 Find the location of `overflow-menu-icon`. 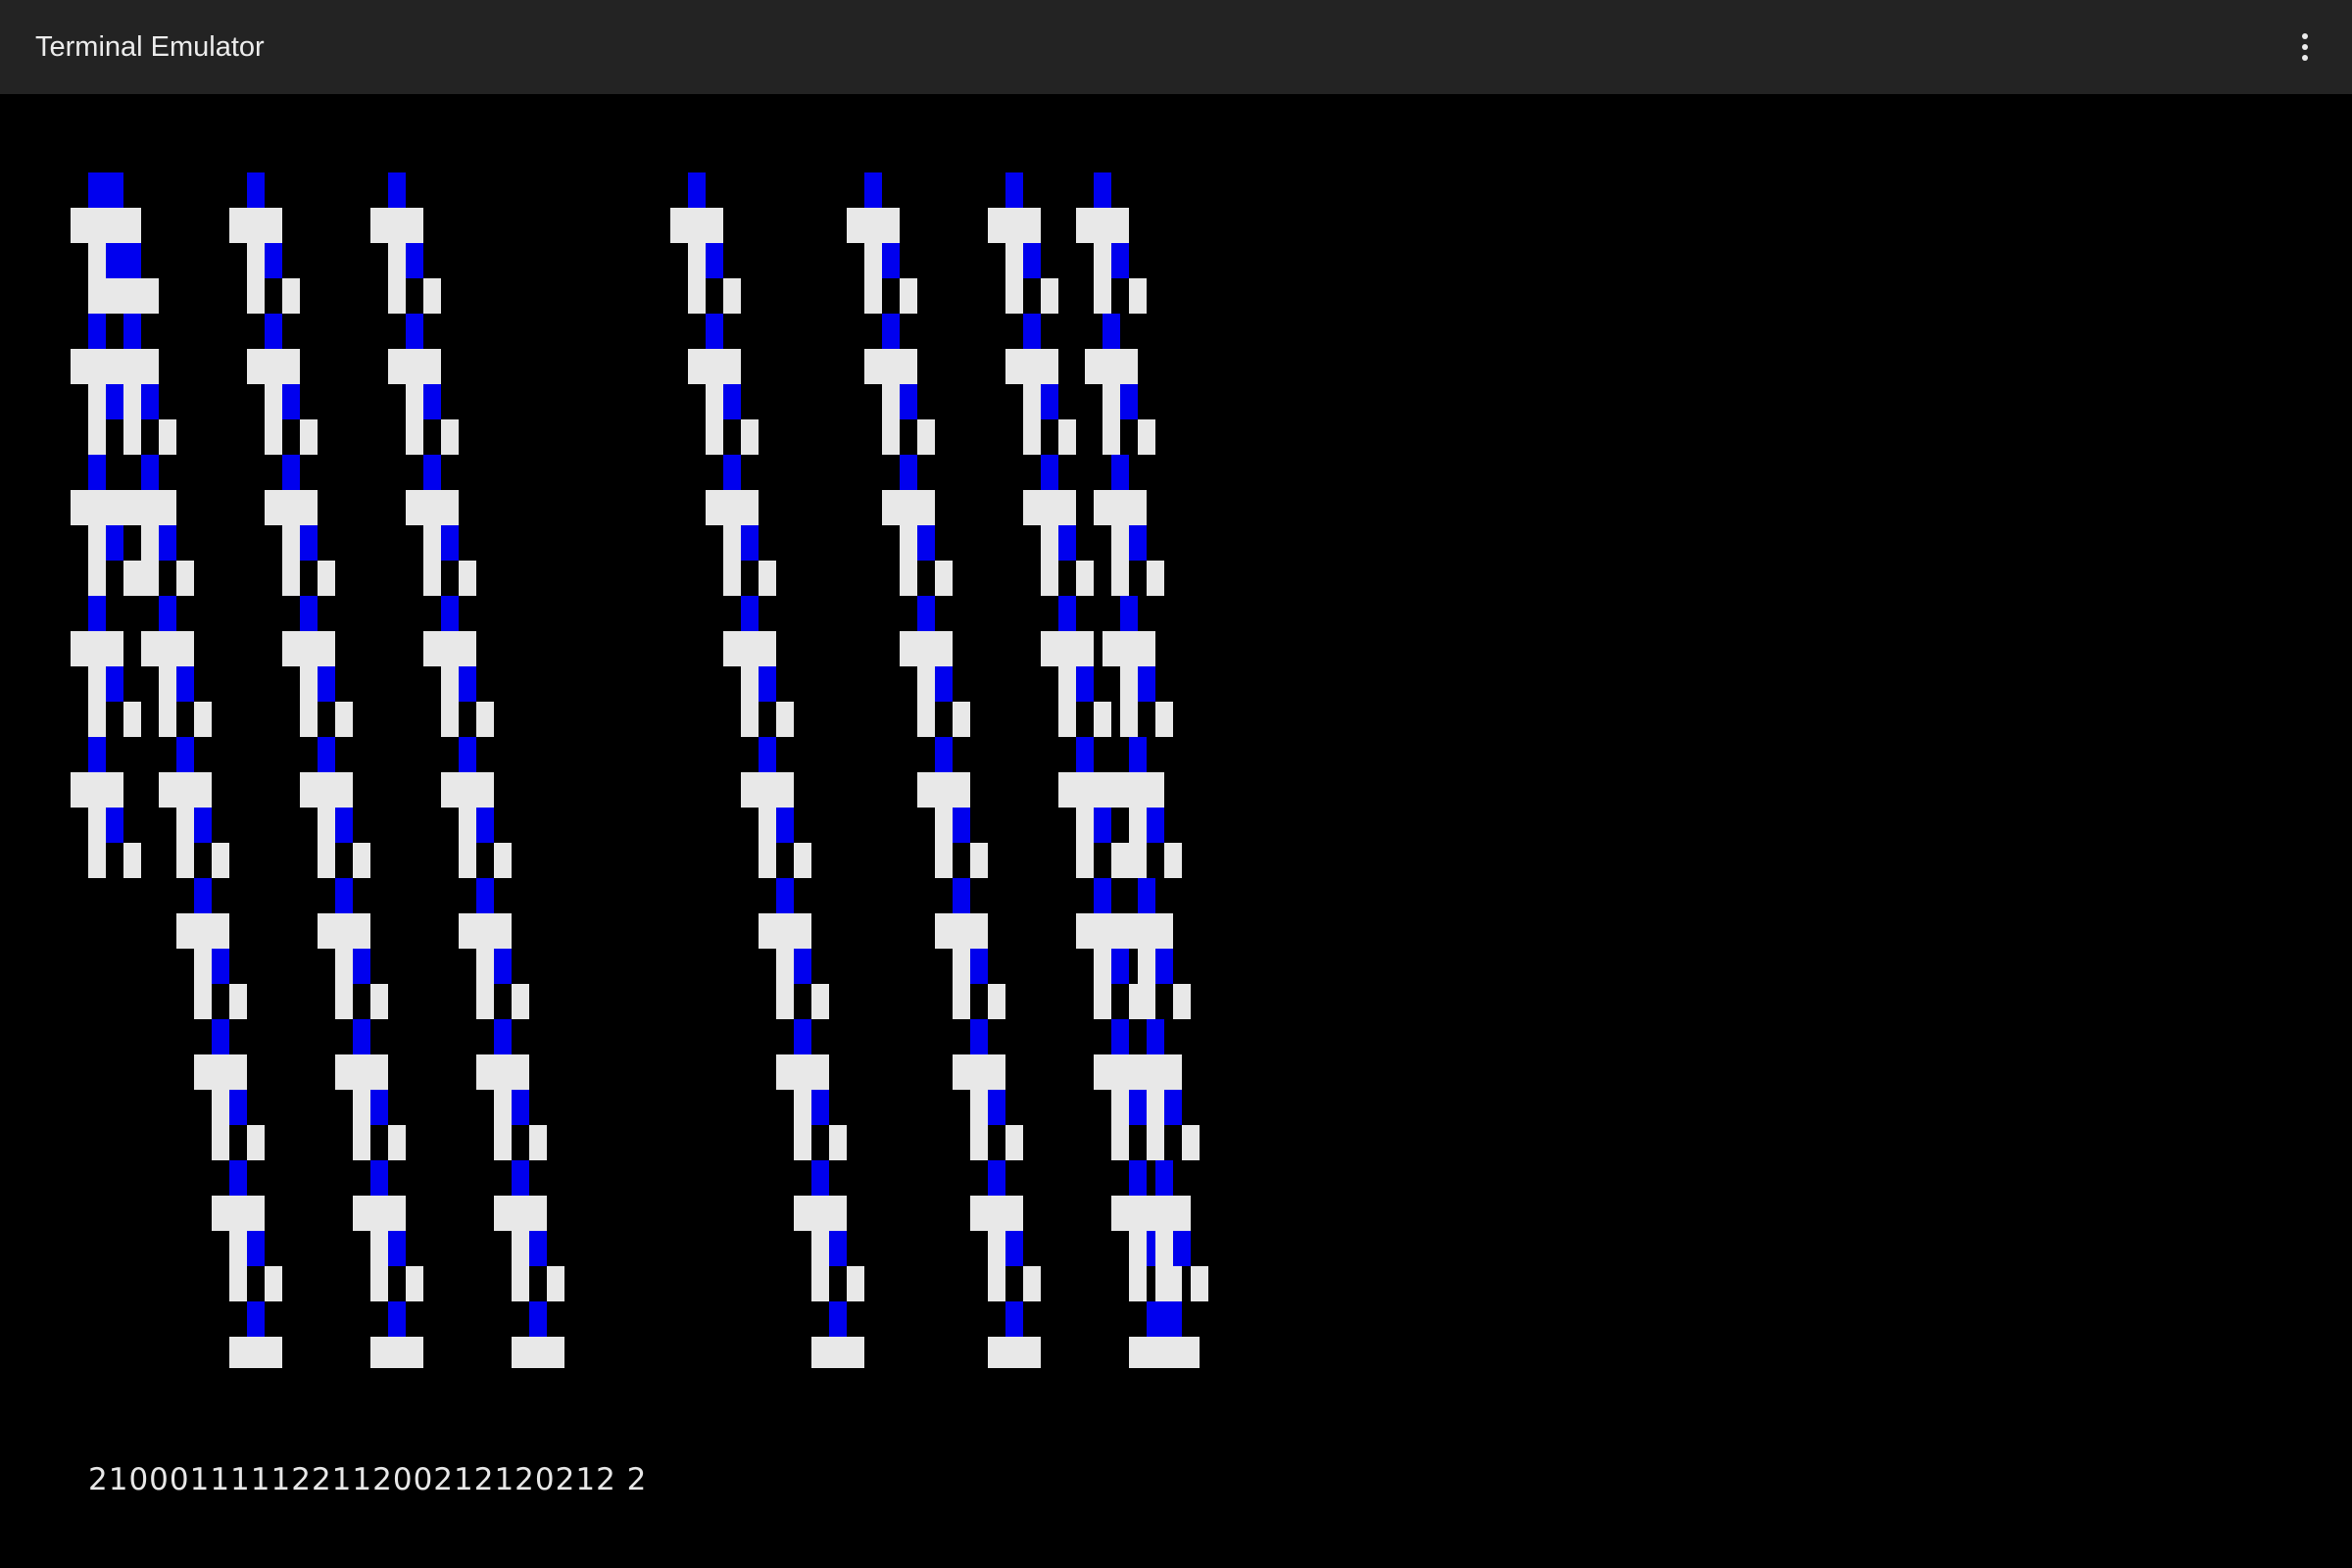

overflow-menu-icon is located at coordinates (2305, 47).